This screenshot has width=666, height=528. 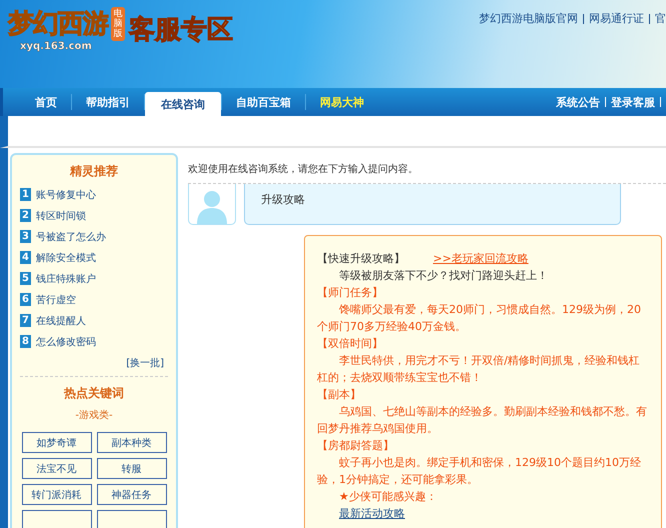 What do you see at coordinates (25, 236) in the screenshot?
I see `number-badge: 3` at bounding box center [25, 236].